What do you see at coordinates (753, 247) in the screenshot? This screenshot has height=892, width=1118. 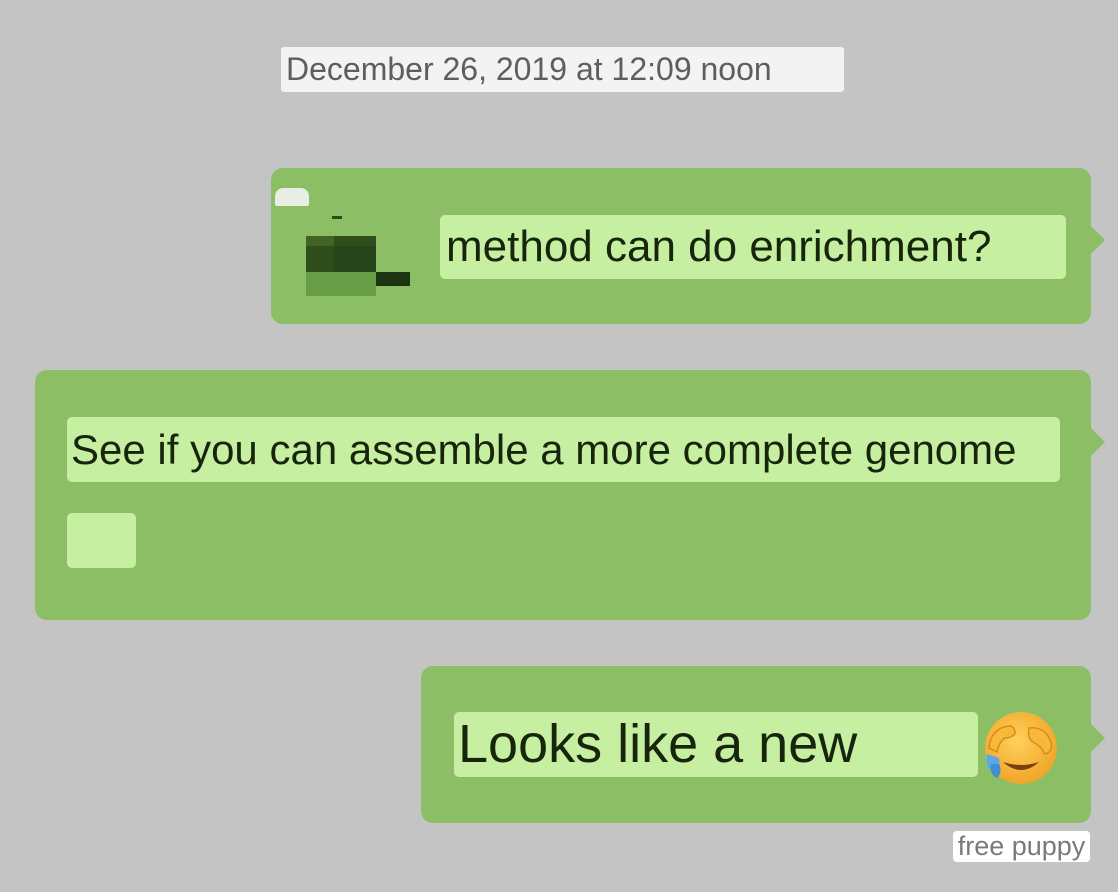 I see `message-text: method can do enrichment?` at bounding box center [753, 247].